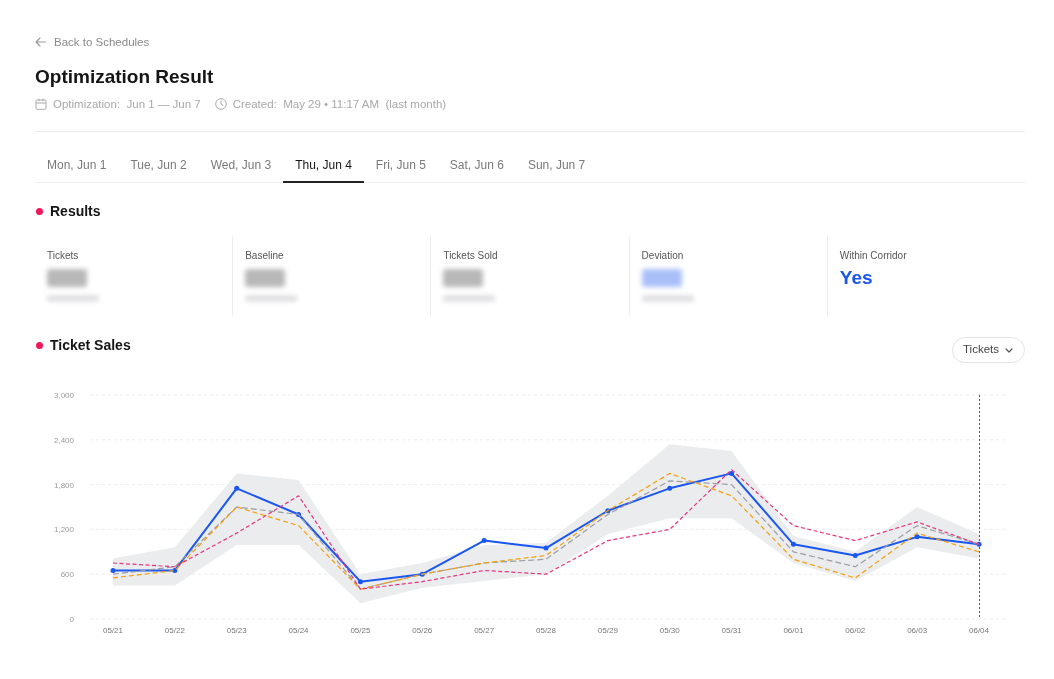 This screenshot has height=679, width=1054. I want to click on metric-label: Tickets Sold, so click(470, 256).